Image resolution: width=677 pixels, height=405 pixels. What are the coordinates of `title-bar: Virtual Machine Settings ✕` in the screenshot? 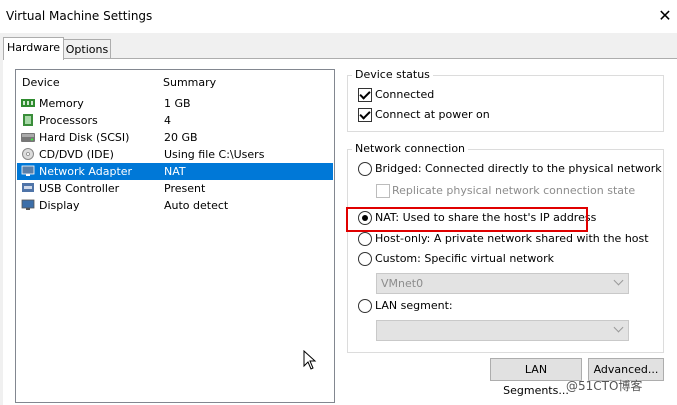 It's located at (338, 16).